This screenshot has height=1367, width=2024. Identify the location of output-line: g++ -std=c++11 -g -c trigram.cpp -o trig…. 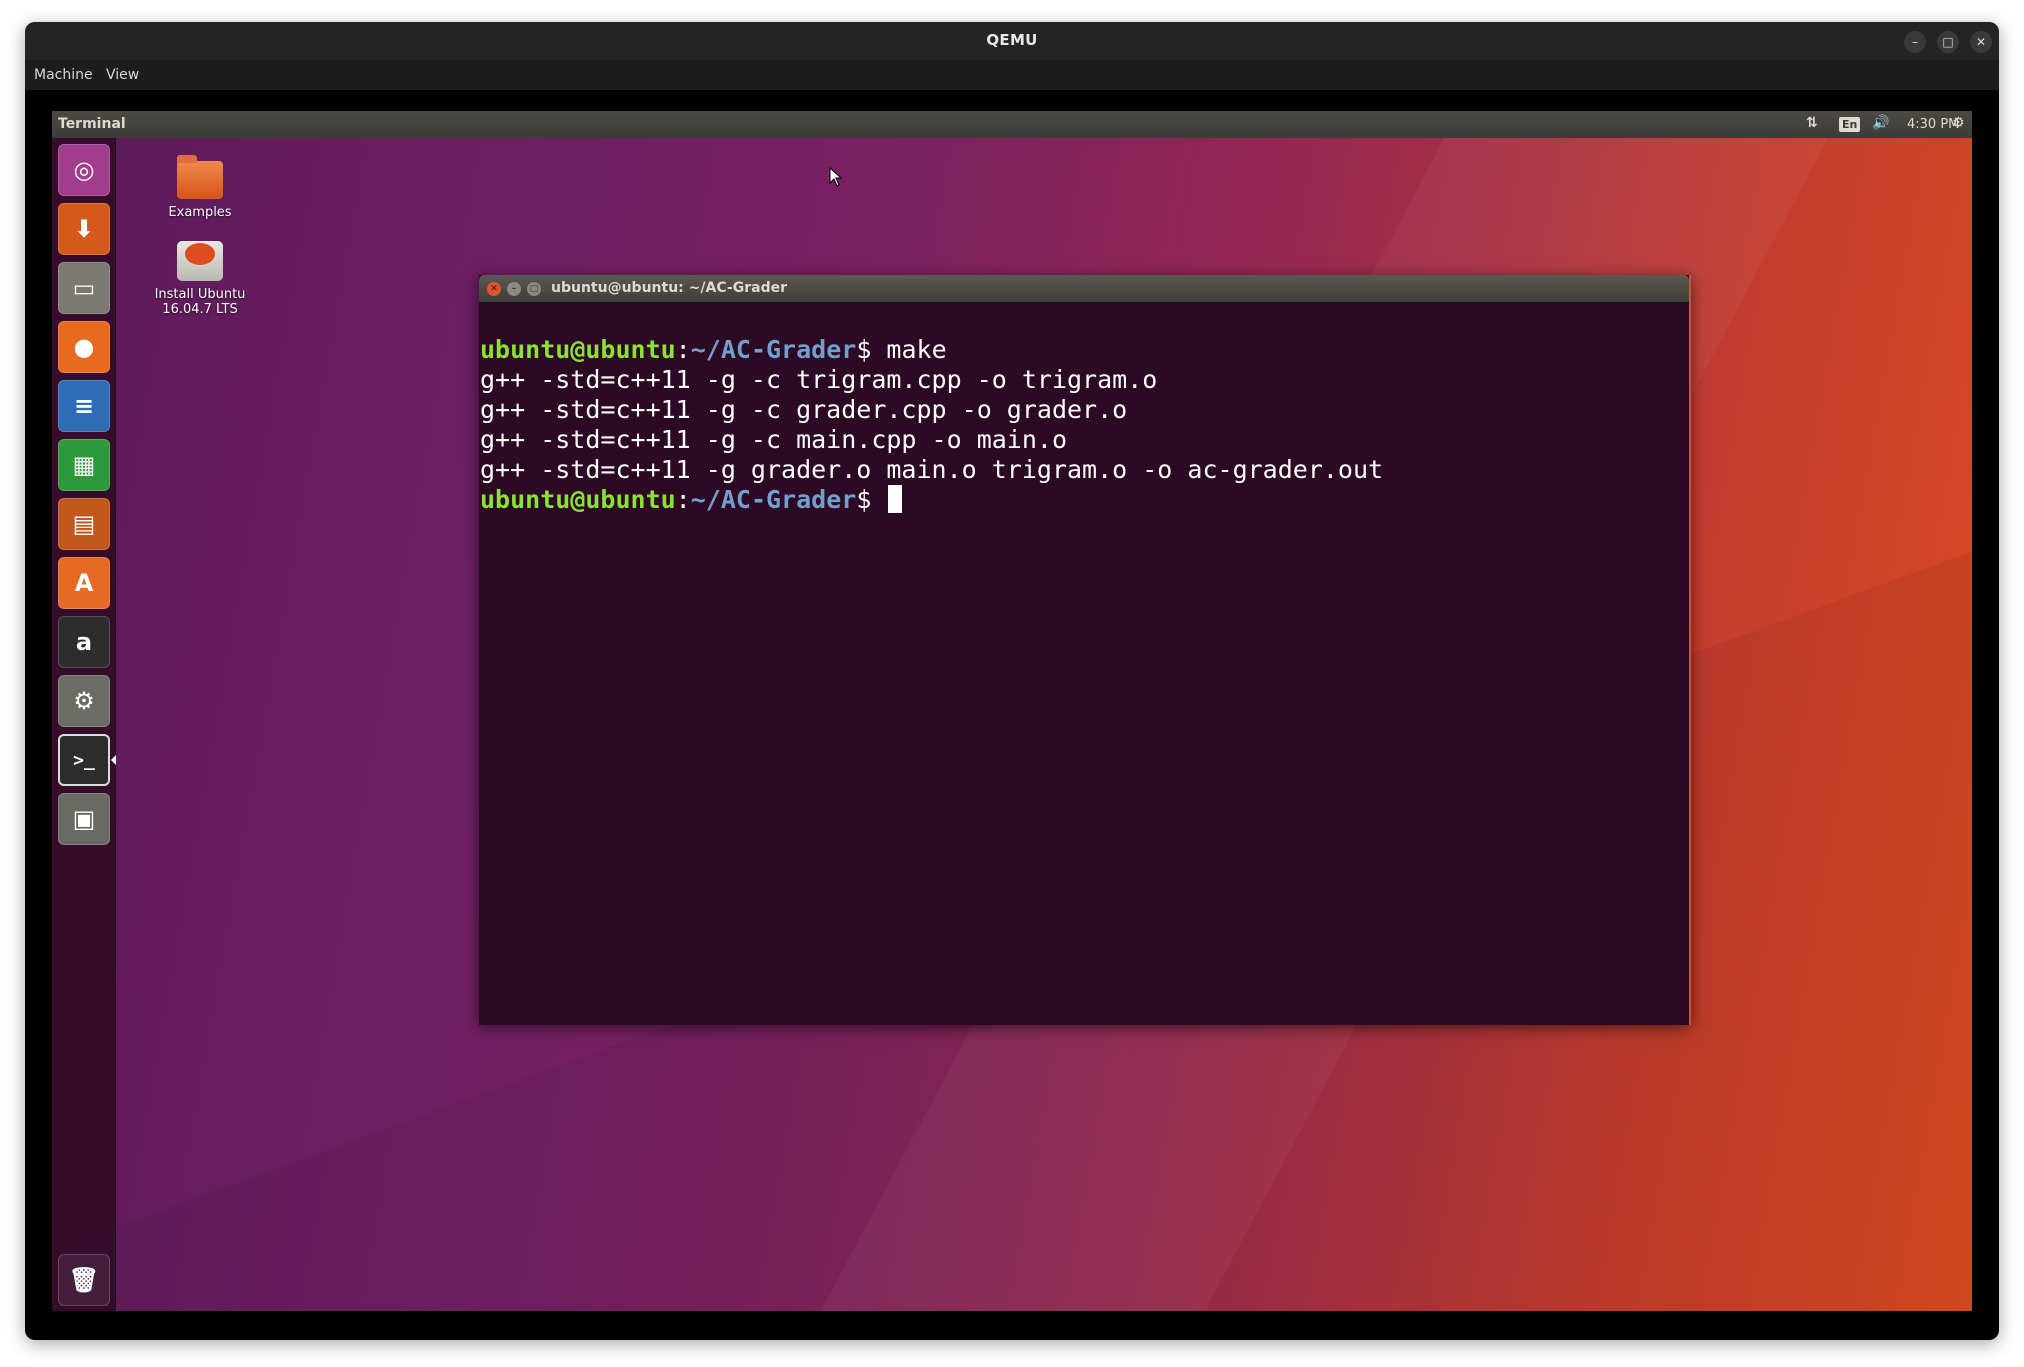
(819, 379).